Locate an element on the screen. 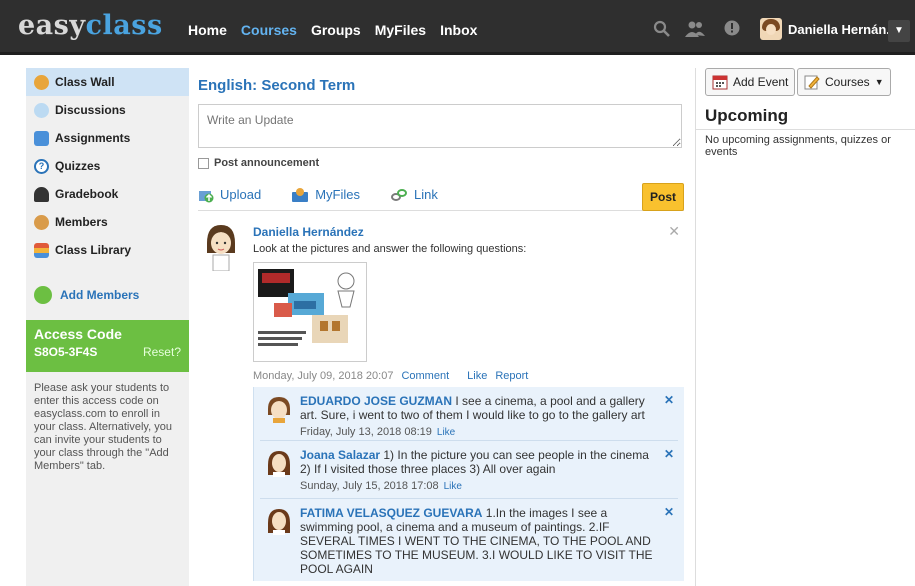  connections-icon is located at coordinates (695, 29).